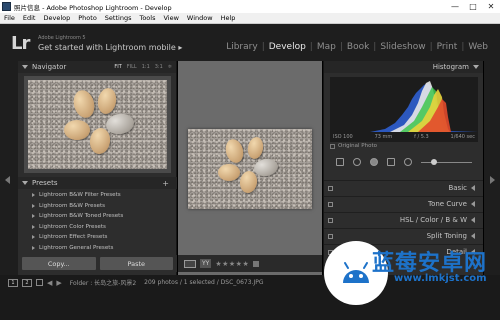 This screenshot has height=320, width=500. Describe the element at coordinates (408, 162) in the screenshot. I see `radial-filter-icon` at that location.